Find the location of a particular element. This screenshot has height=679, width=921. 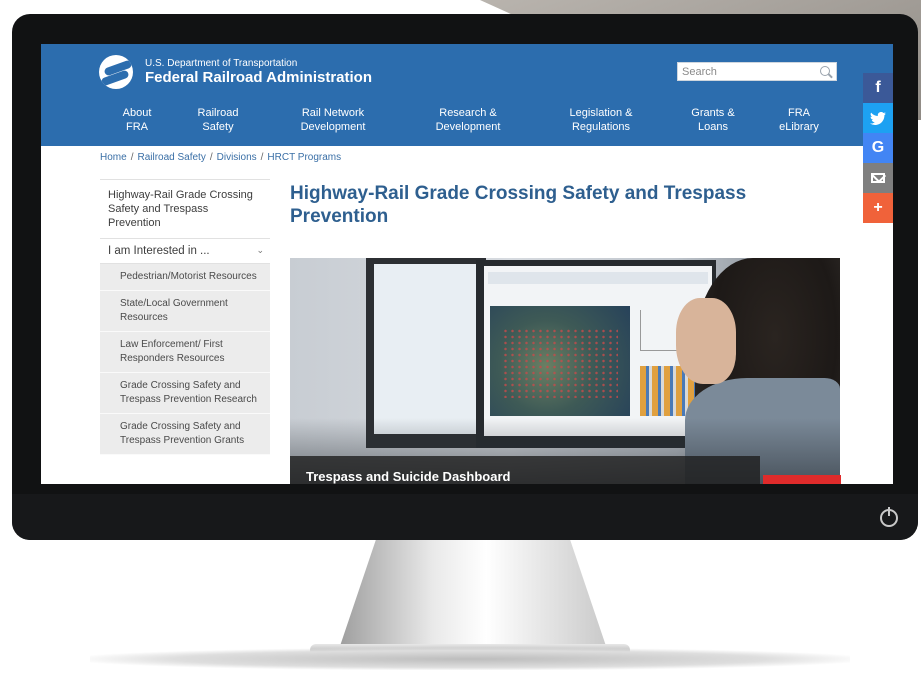

search-box is located at coordinates (757, 71).